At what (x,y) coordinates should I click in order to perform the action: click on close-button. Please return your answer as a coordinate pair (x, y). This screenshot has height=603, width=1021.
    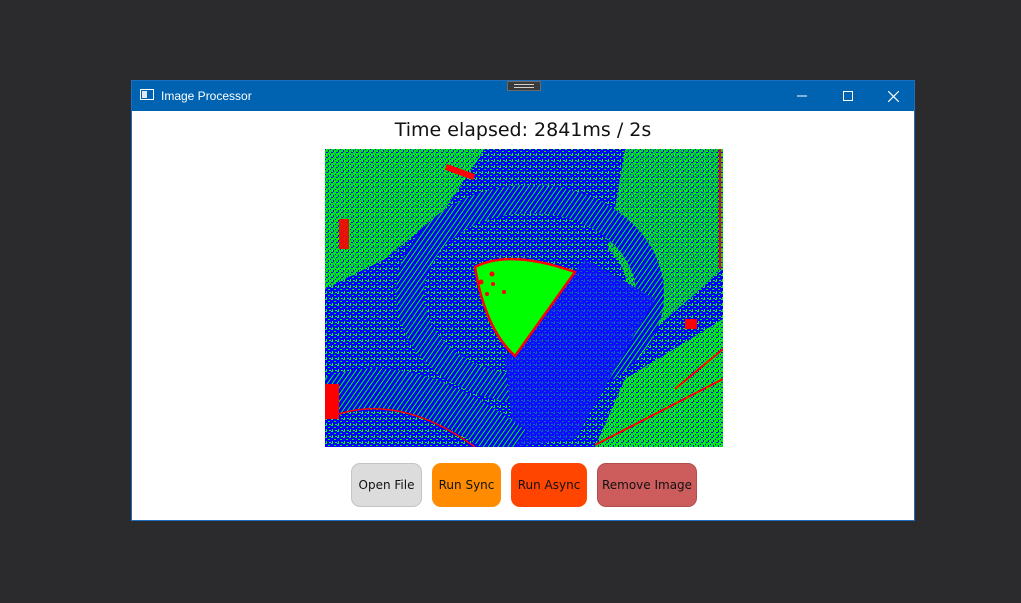
    Looking at the image, I should click on (893, 96).